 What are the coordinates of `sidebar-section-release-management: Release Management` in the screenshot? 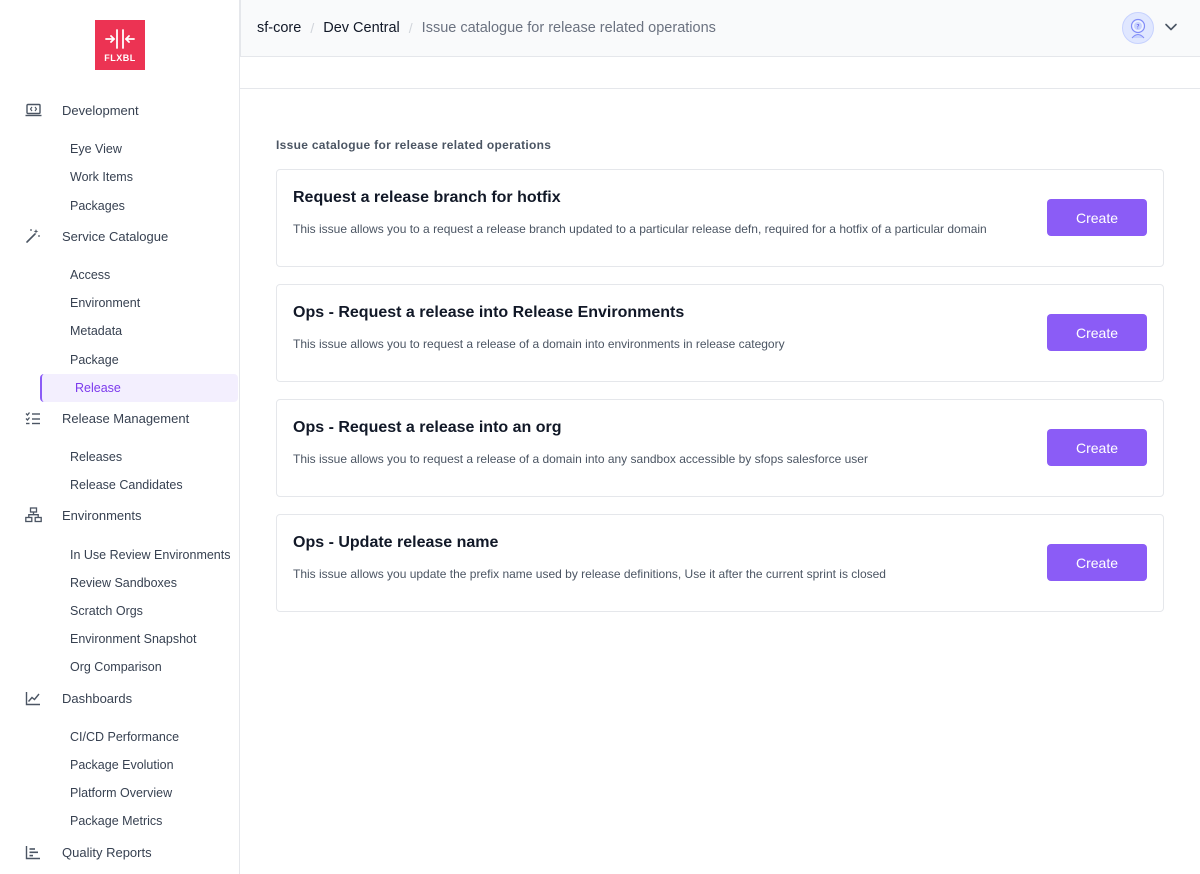 It's located at (106, 418).